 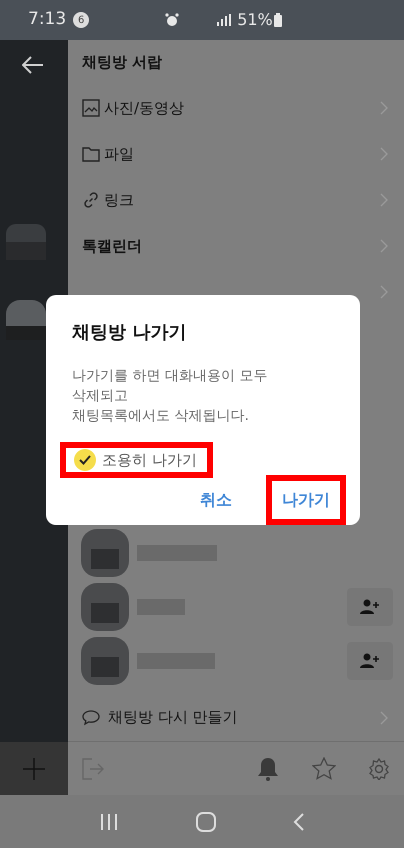 What do you see at coordinates (91, 718) in the screenshot?
I see `speech-bubble-icon` at bounding box center [91, 718].